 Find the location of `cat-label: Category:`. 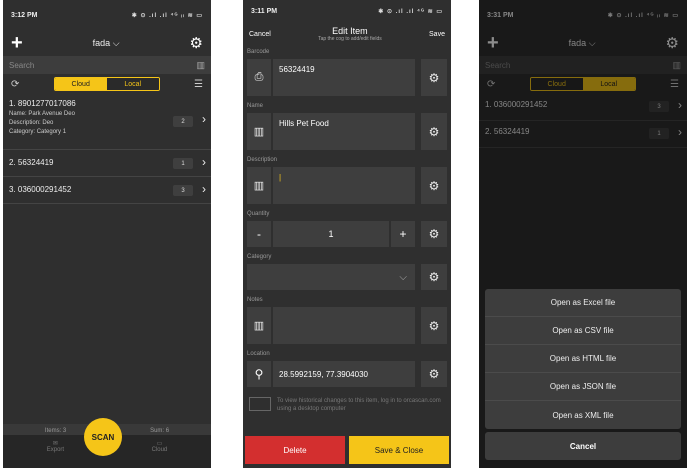

cat-label: Category: is located at coordinates (22, 132).